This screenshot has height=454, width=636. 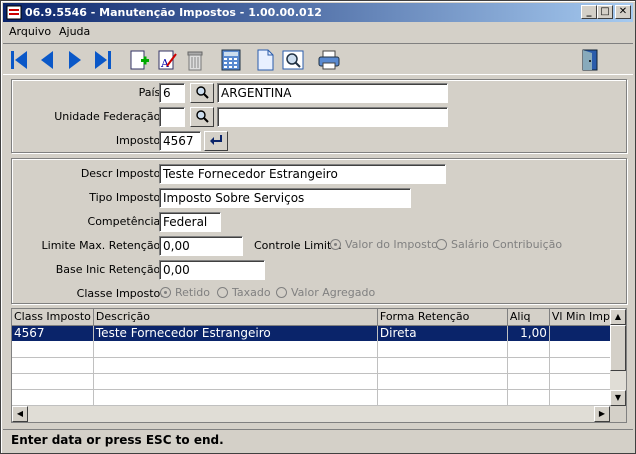 I want to click on pais-code-input: 6, so click(x=172, y=93).